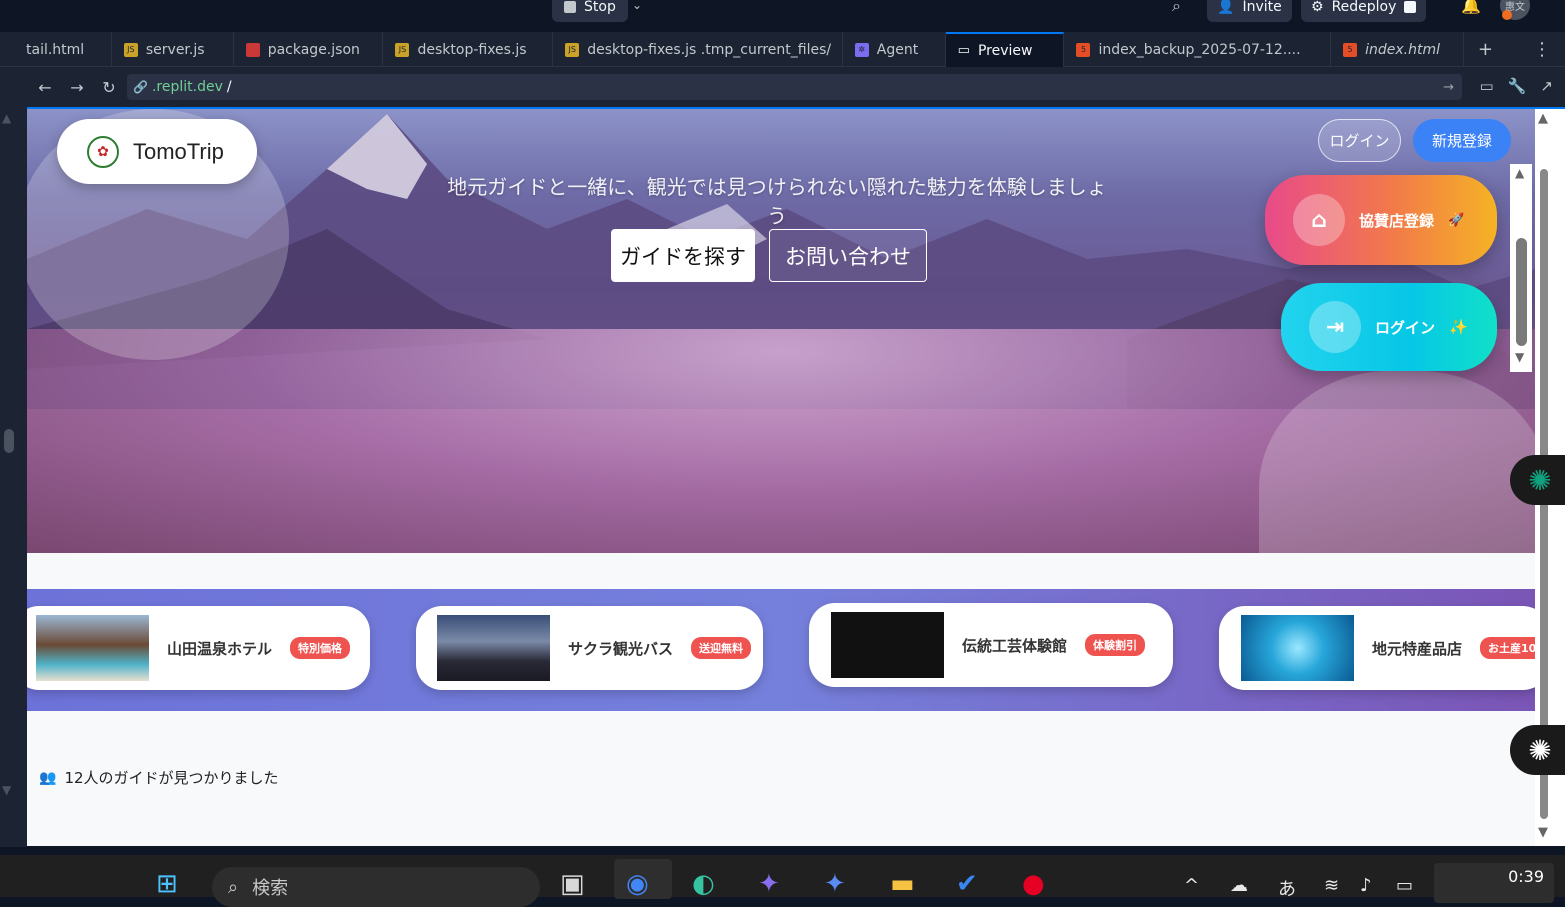 Image resolution: width=1565 pixels, height=907 pixels. Describe the element at coordinates (991, 645) in the screenshot. I see `sponsor-card: 伝統工芸体験館 体験割引` at that location.